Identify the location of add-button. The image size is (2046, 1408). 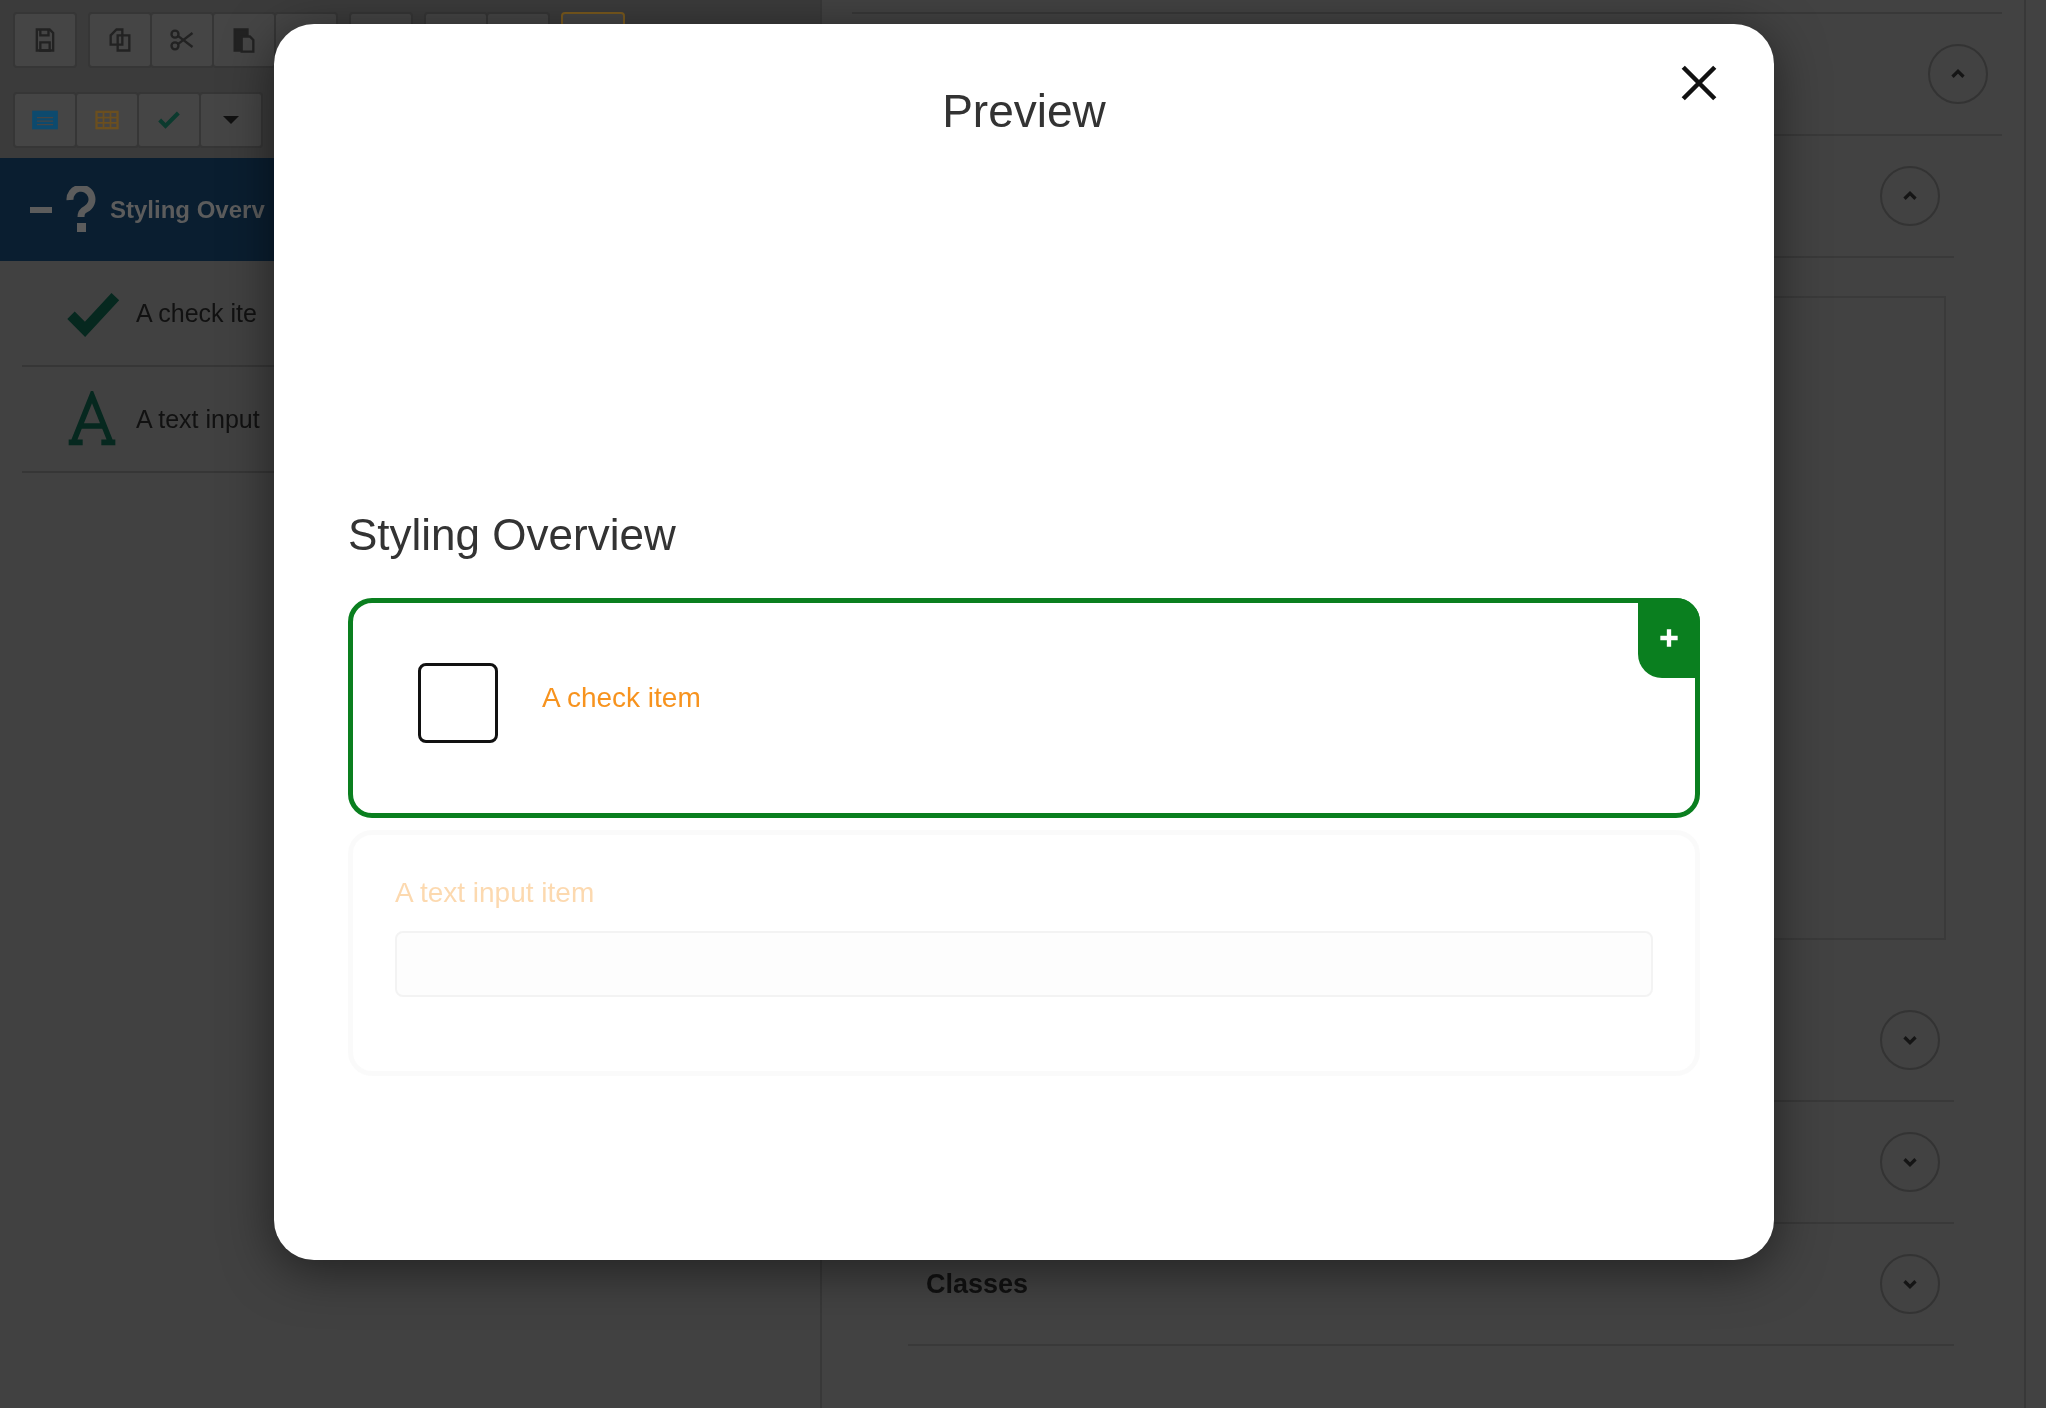
(1669, 638).